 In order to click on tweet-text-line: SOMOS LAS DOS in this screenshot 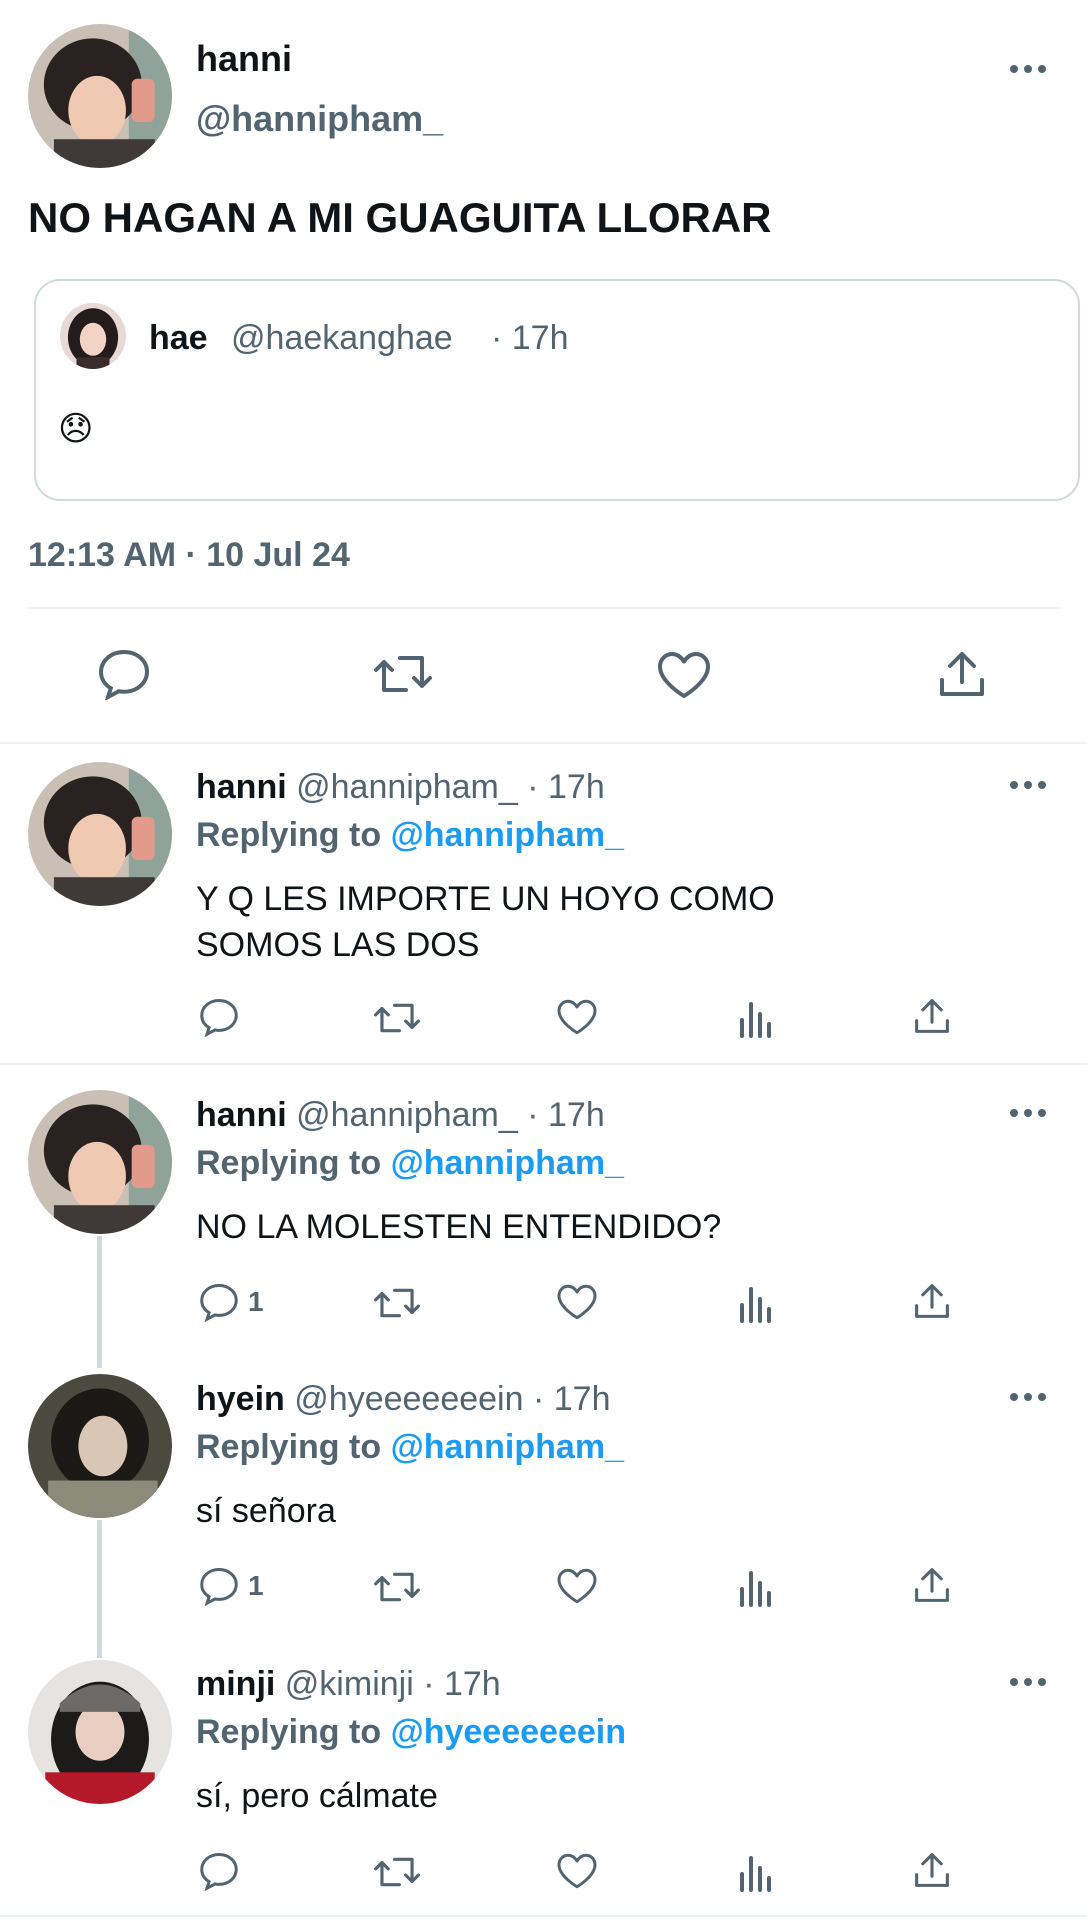, I will do `click(338, 945)`.